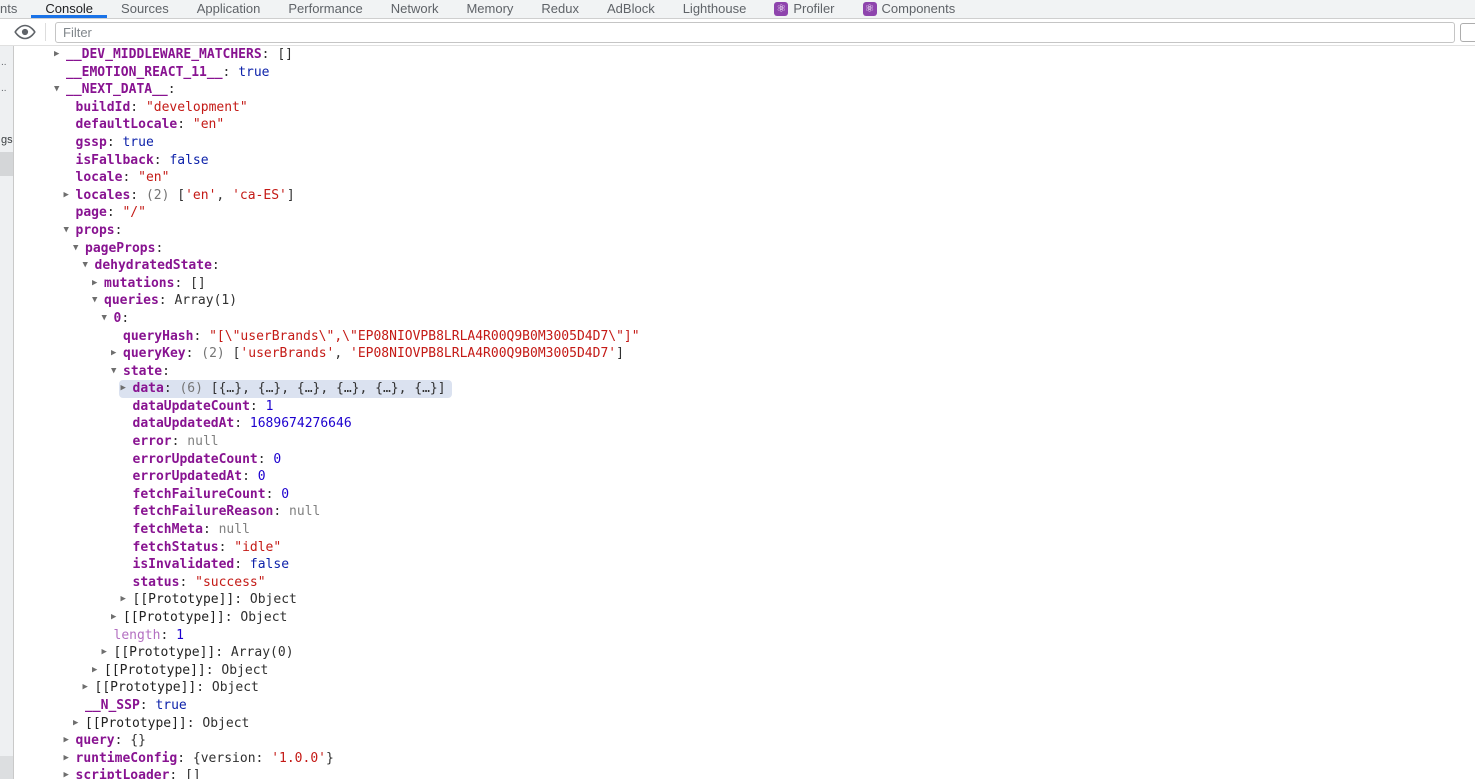 Image resolution: width=1475 pixels, height=779 pixels. Describe the element at coordinates (6, 767) in the screenshot. I see `sidebar-bottom-item` at that location.